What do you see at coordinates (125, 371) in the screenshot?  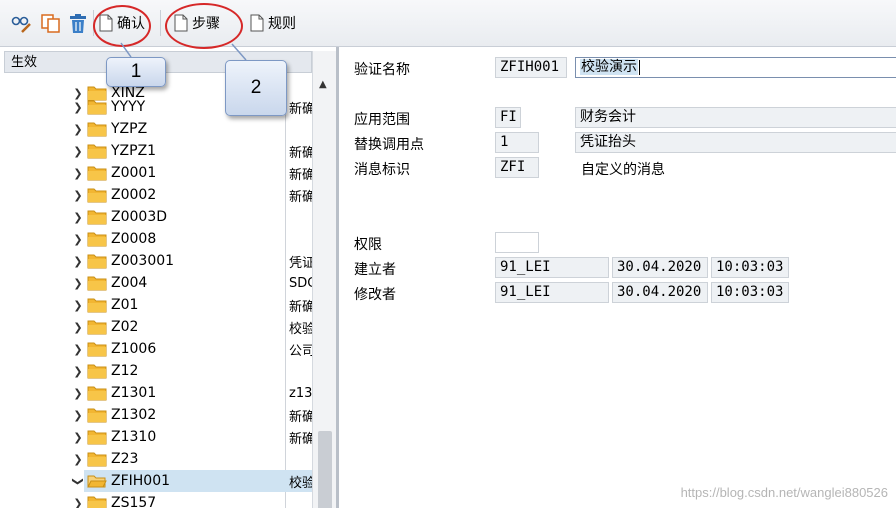 I see `tree-node-label: Z12` at bounding box center [125, 371].